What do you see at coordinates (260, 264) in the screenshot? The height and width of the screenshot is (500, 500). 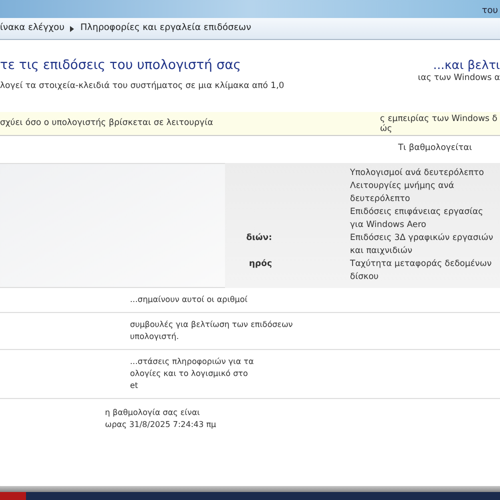 I see `row-label: ηρός` at bounding box center [260, 264].